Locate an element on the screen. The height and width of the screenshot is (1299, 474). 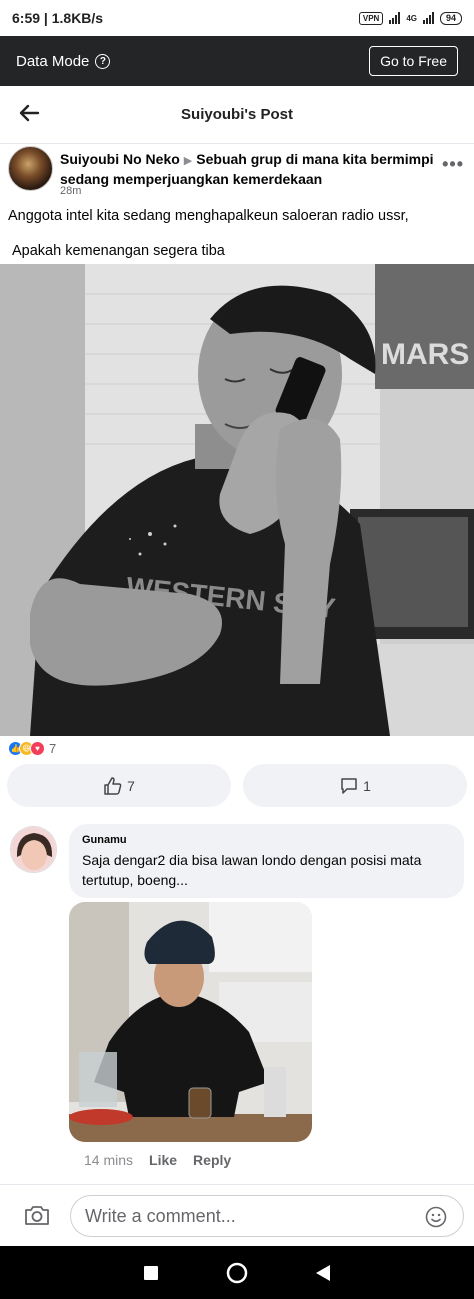
commenter-avatar is located at coordinates (33, 849).